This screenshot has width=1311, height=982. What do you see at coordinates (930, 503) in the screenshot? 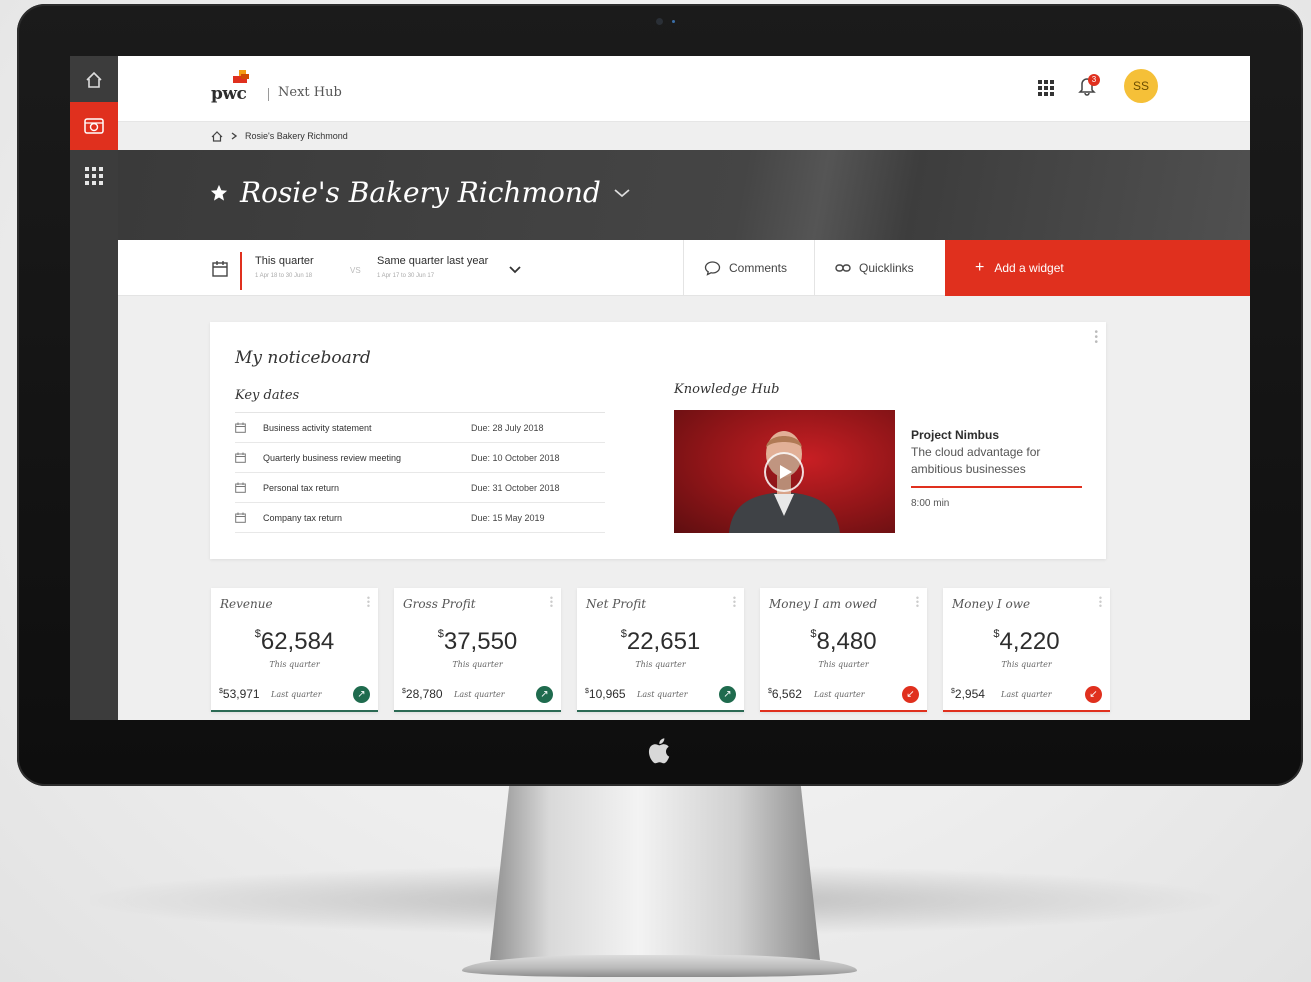
I see `video-duration: 8:00 min` at bounding box center [930, 503].